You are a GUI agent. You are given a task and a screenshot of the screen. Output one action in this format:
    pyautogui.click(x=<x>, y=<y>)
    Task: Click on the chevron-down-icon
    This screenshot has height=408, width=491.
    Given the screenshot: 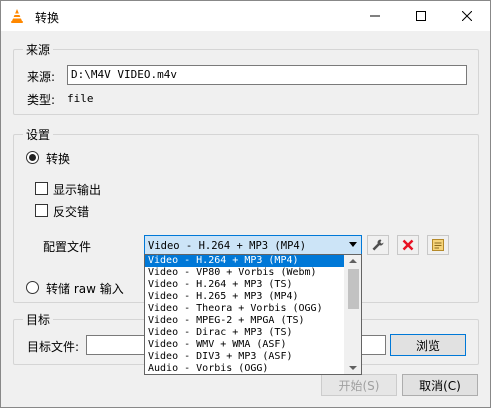 What is the action you would take?
    pyautogui.click(x=353, y=244)
    